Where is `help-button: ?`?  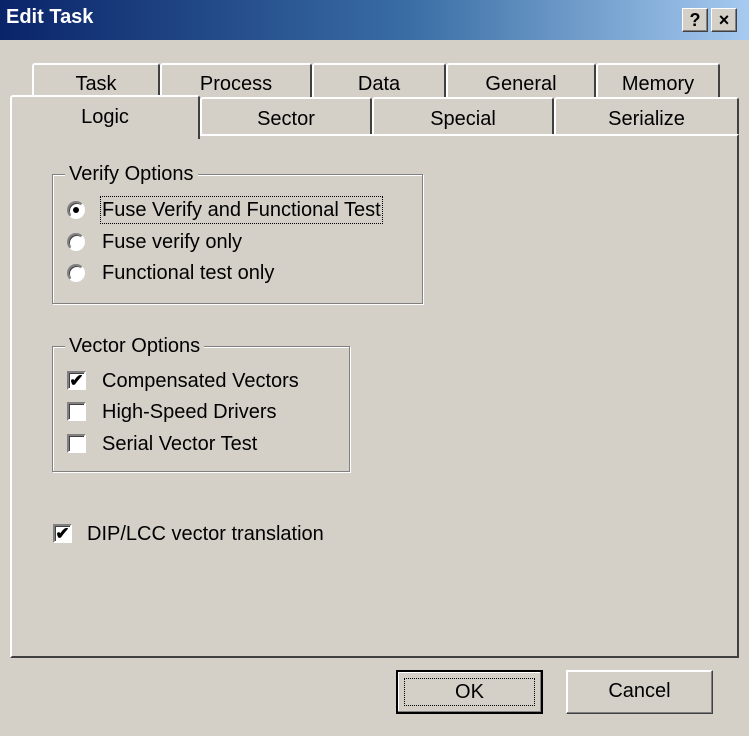 help-button: ? is located at coordinates (695, 20).